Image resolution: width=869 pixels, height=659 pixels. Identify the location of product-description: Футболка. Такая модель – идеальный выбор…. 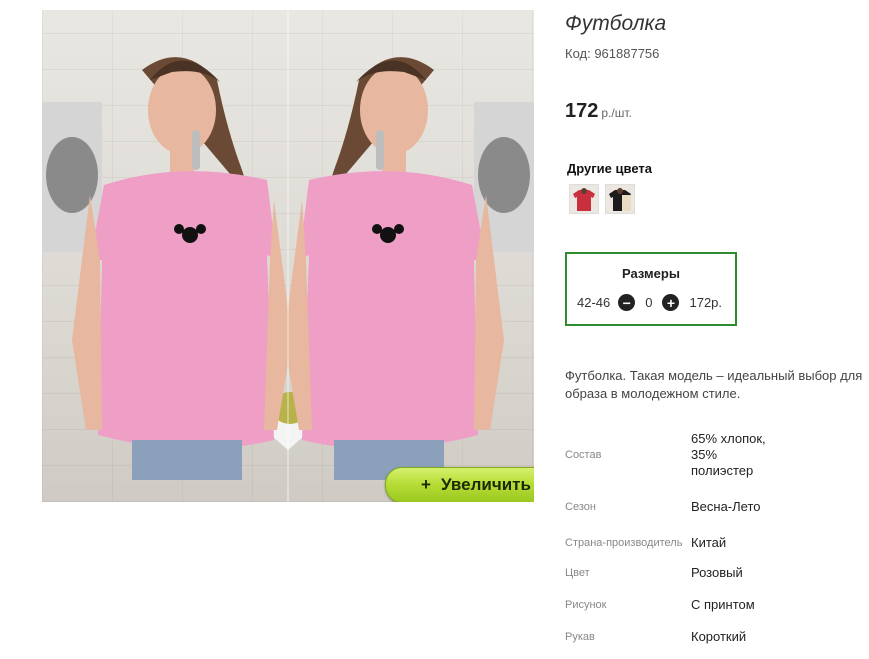
(714, 384).